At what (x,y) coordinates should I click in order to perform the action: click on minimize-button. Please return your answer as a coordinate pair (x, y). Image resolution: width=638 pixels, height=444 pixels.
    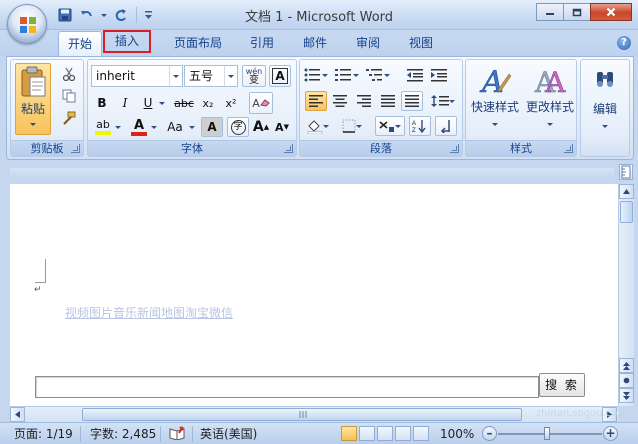
    Looking at the image, I should click on (550, 12).